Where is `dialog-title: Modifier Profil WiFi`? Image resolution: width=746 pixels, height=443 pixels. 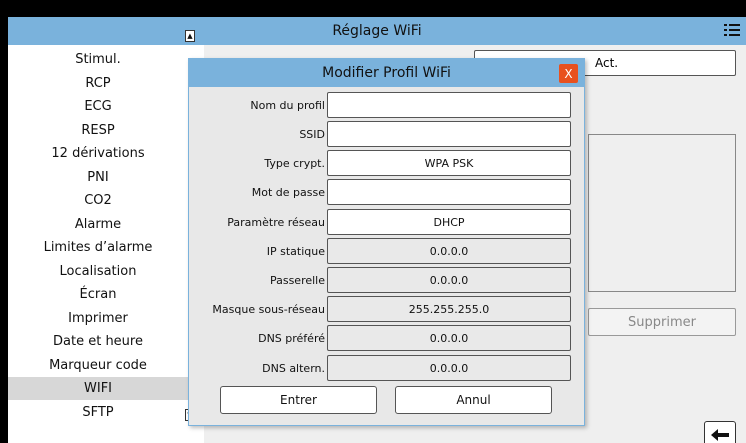 dialog-title: Modifier Profil WiFi is located at coordinates (386, 73).